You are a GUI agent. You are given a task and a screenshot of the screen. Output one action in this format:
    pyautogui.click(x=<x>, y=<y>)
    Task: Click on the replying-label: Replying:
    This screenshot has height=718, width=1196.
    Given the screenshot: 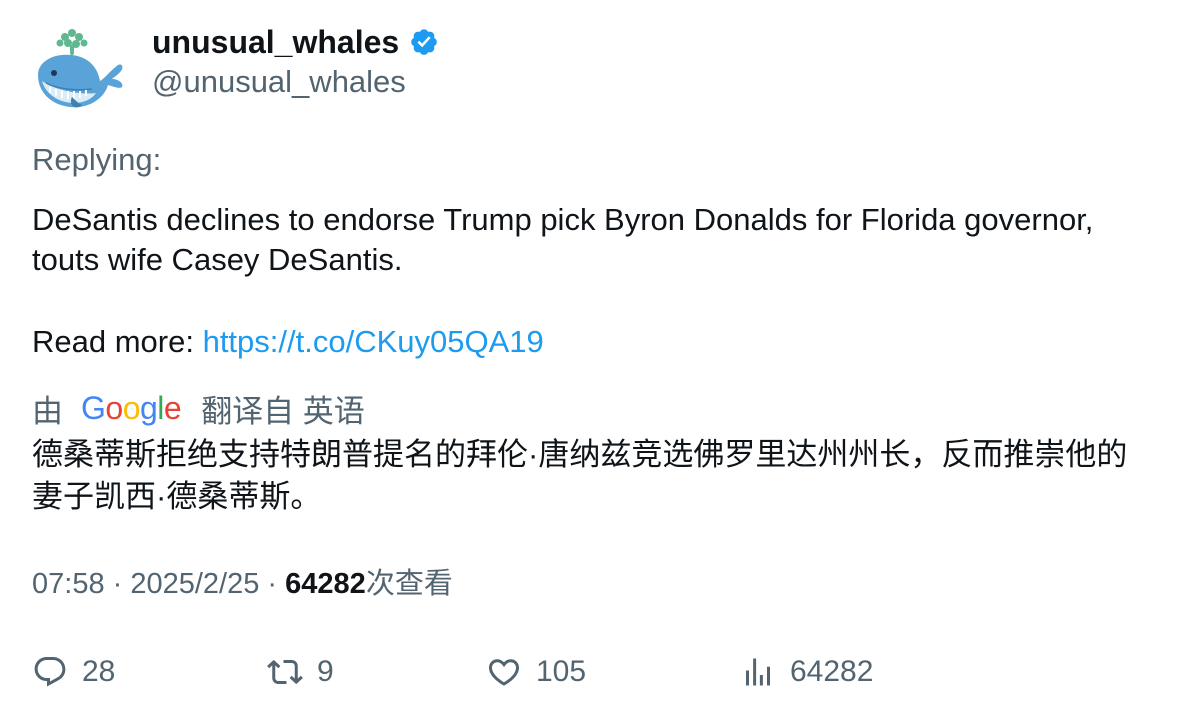 What is the action you would take?
    pyautogui.click(x=97, y=159)
    